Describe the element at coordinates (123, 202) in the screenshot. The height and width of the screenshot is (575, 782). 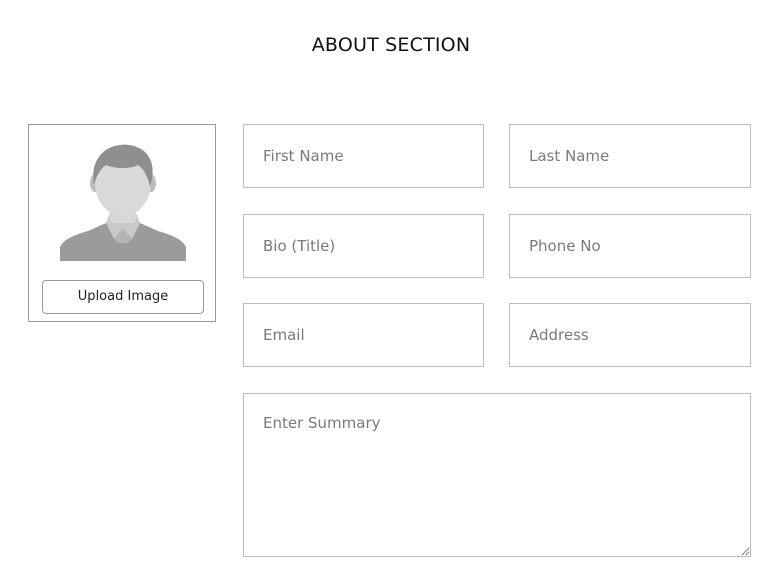
I see `user-silhouette-icon` at that location.